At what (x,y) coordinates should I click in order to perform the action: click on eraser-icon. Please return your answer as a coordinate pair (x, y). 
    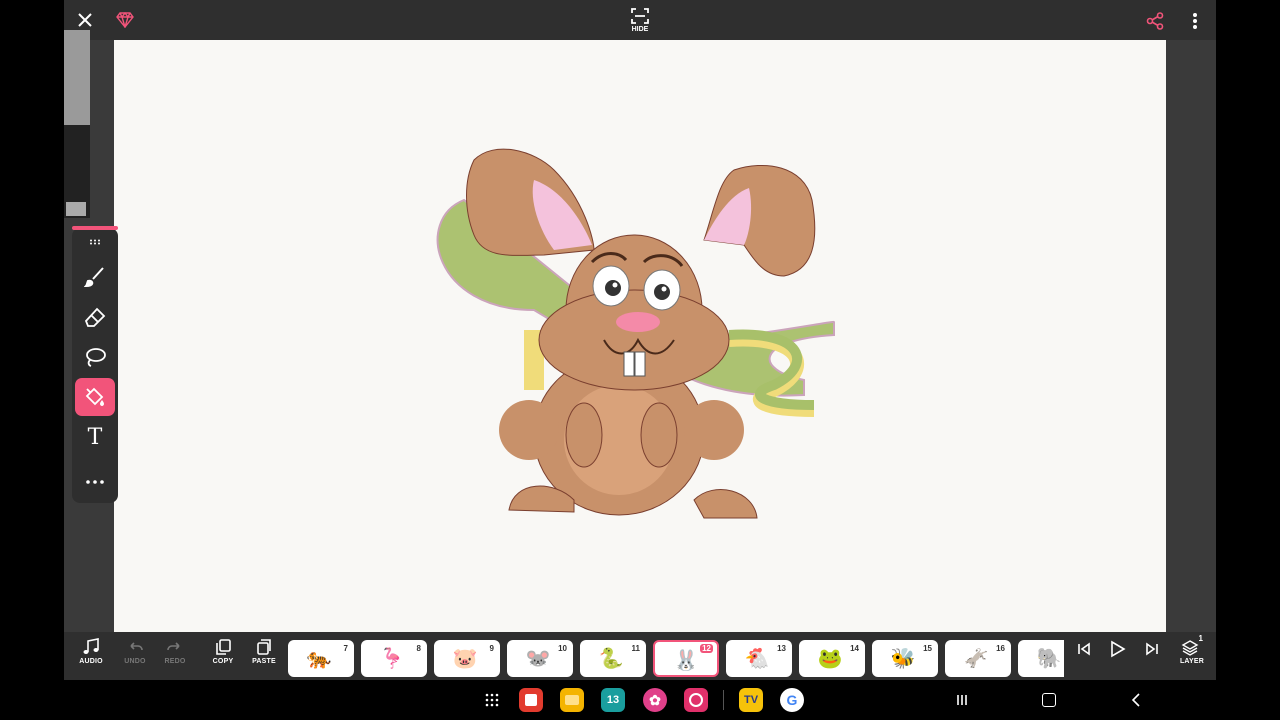
    Looking at the image, I should click on (95, 317).